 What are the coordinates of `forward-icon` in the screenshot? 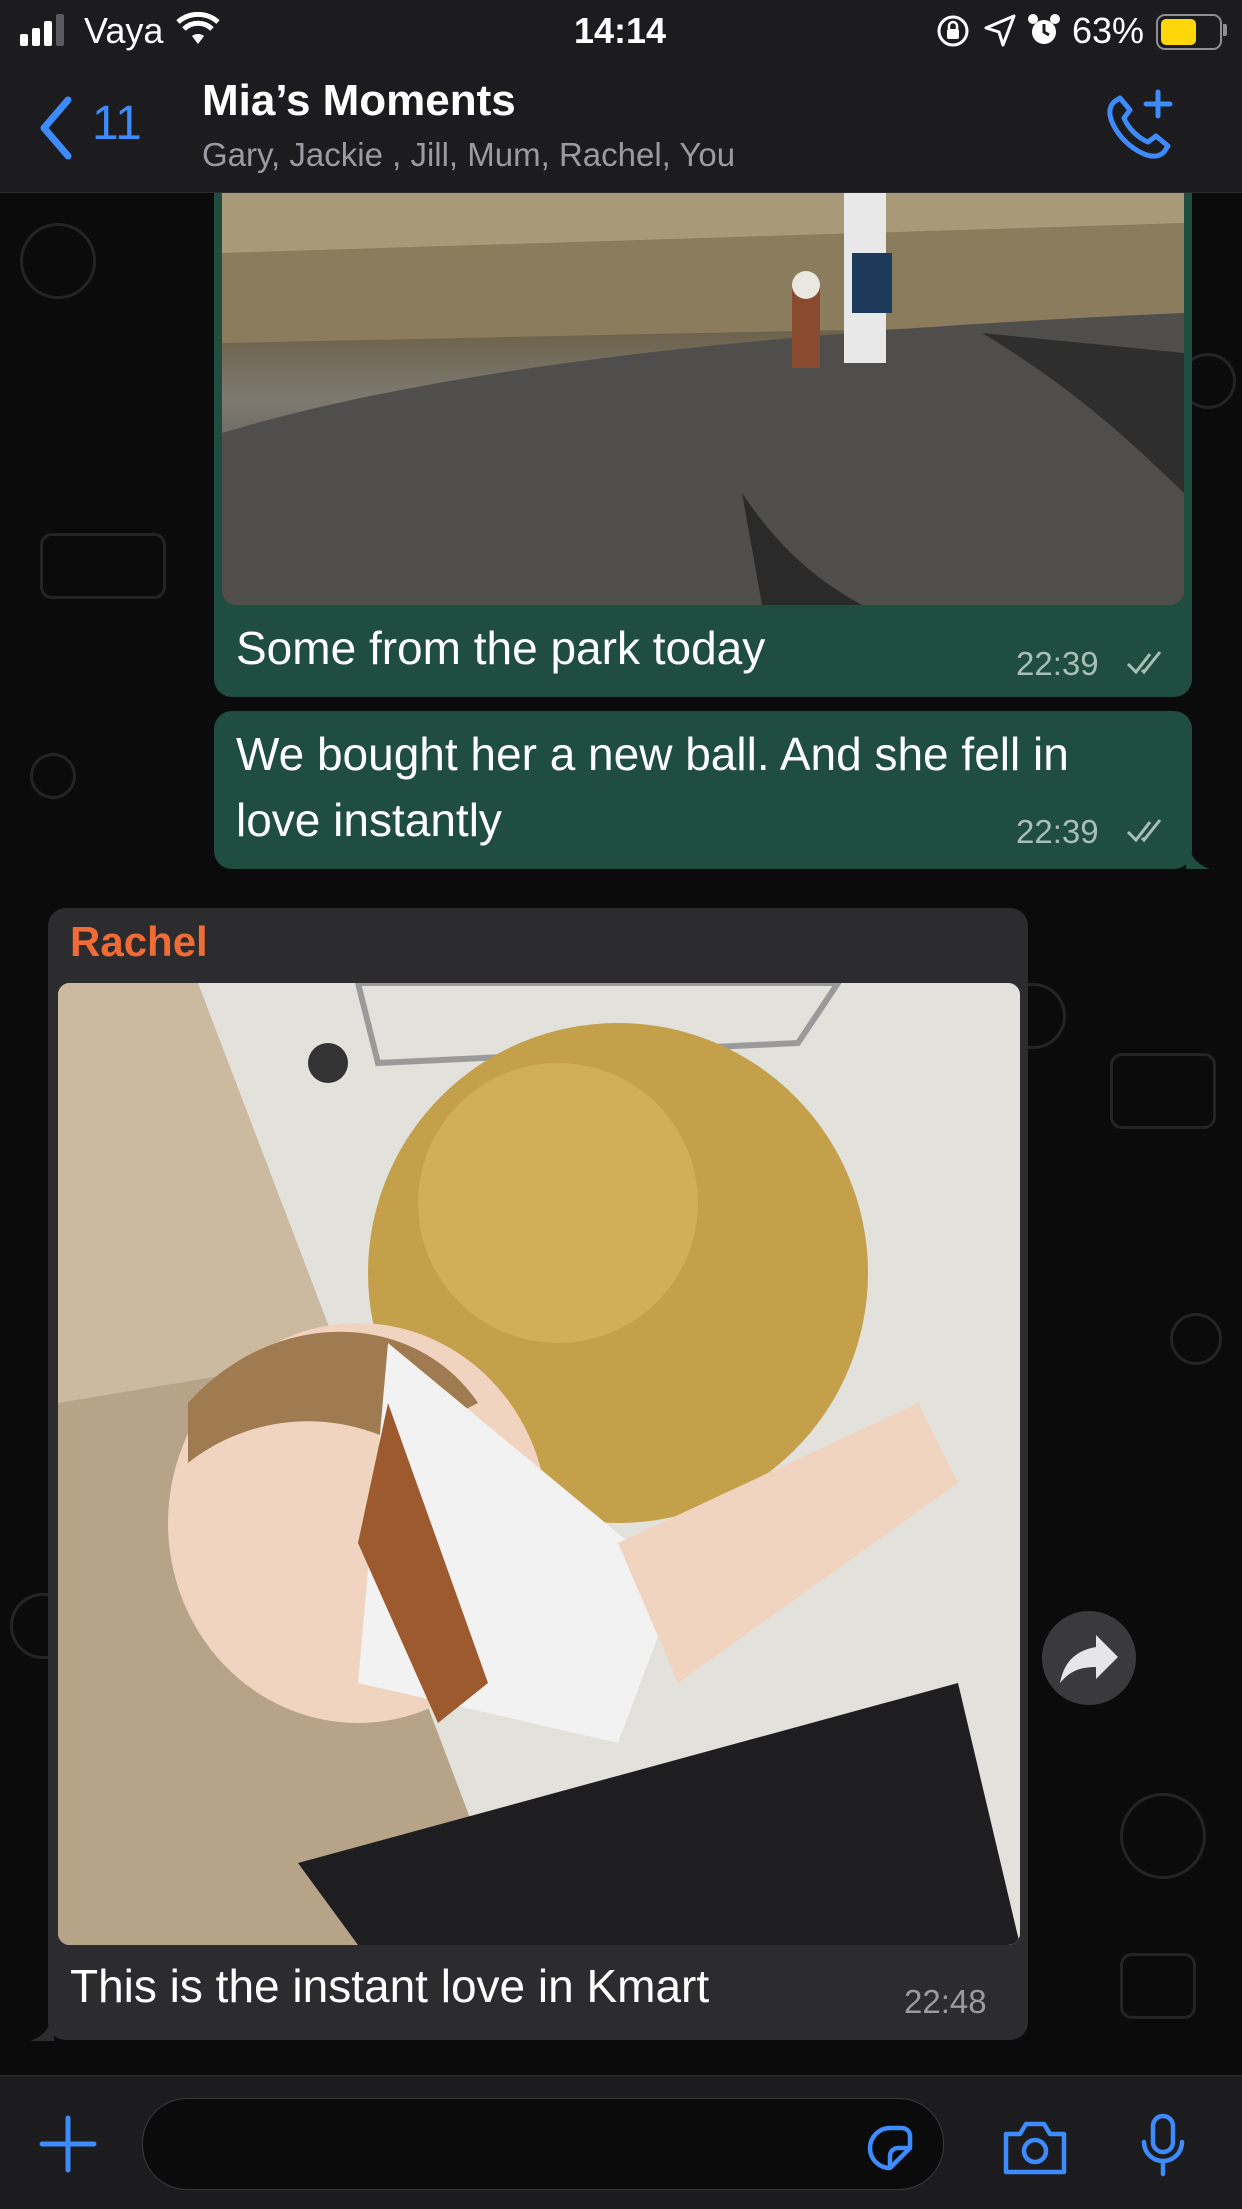 It's located at (1089, 1659).